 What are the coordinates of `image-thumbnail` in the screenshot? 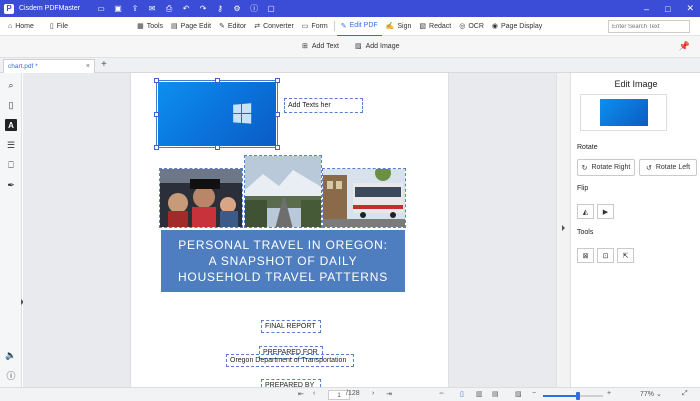 It's located at (623, 112).